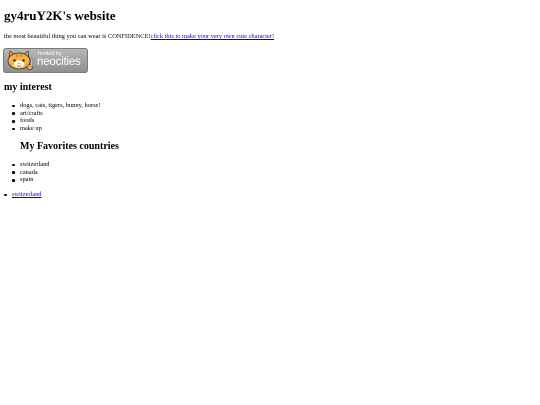 The height and width of the screenshot is (405, 540). What do you see at coordinates (20, 60) in the screenshot?
I see `neocities-cat-icon` at bounding box center [20, 60].